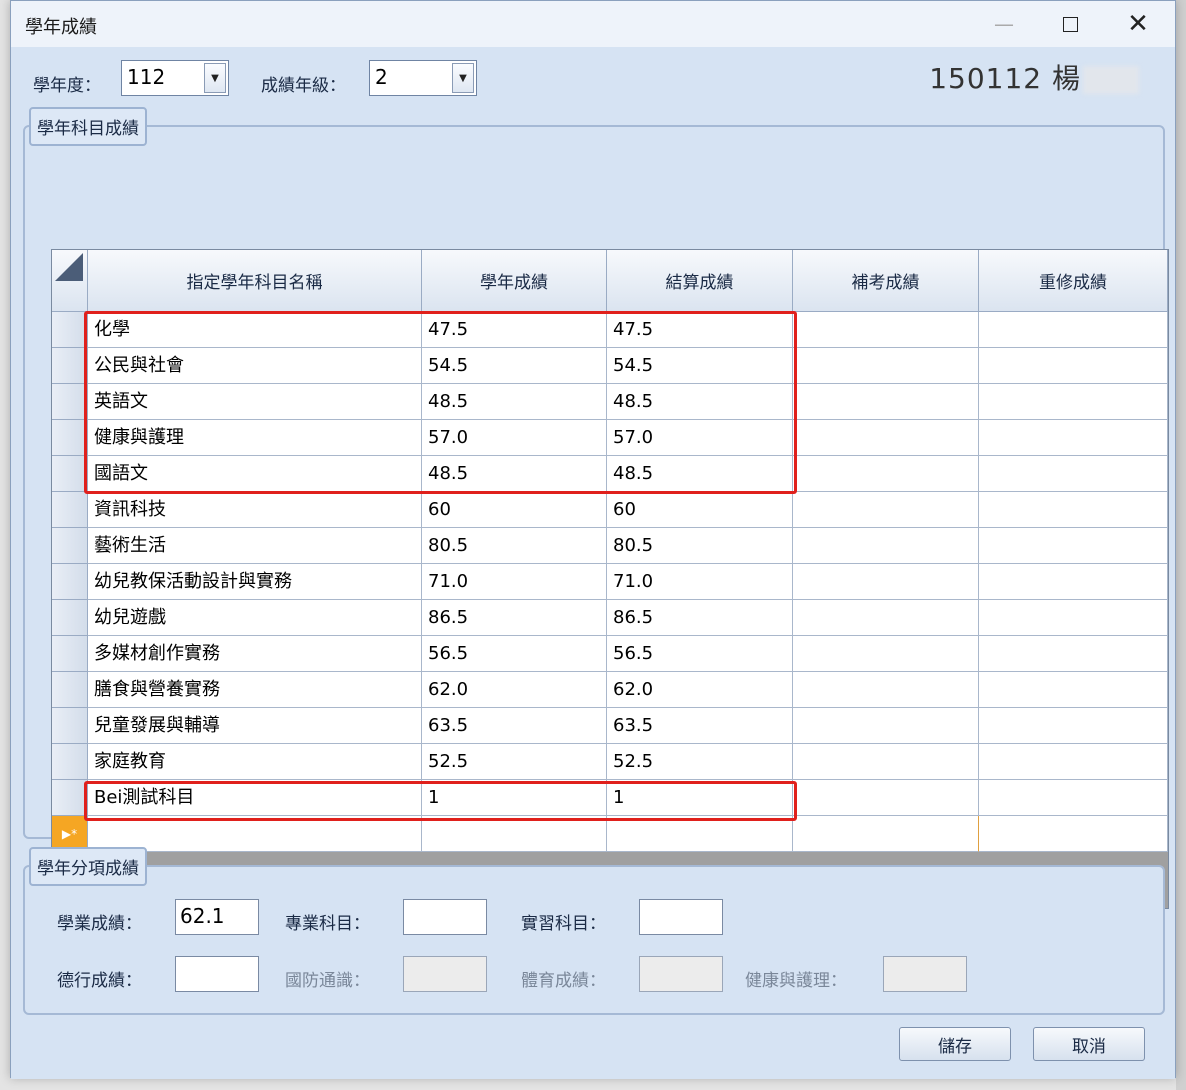 The height and width of the screenshot is (1090, 1186). Describe the element at coordinates (700, 618) in the screenshot. I see `cell-final-score: 86.5` at that location.